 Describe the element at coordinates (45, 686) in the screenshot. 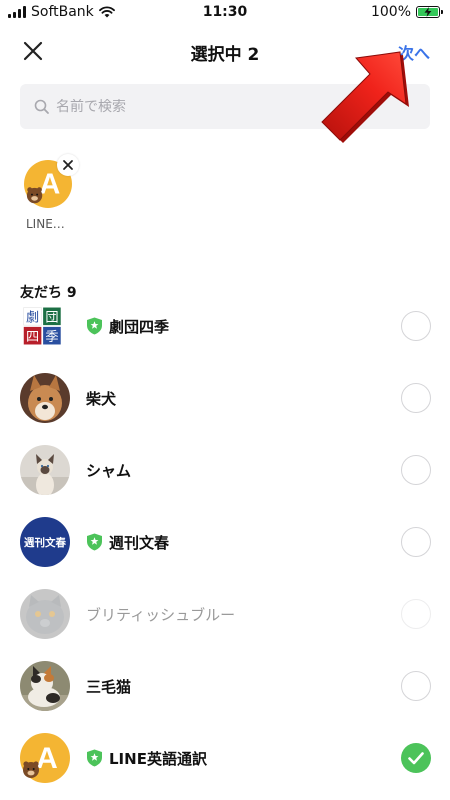

I see `calico-cat-photo-avatar` at that location.